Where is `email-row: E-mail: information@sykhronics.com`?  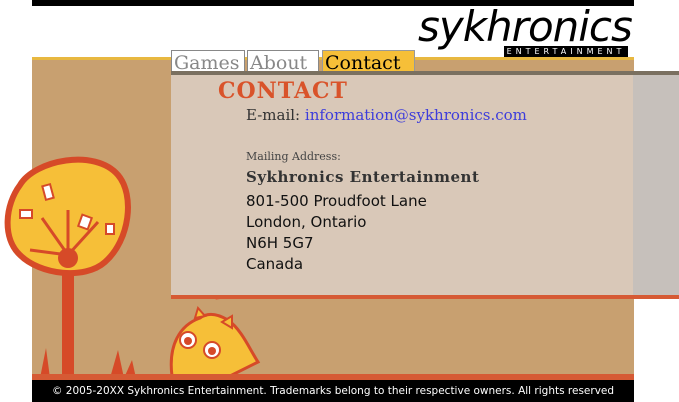 email-row: E-mail: information@sykhronics.com is located at coordinates (386, 115).